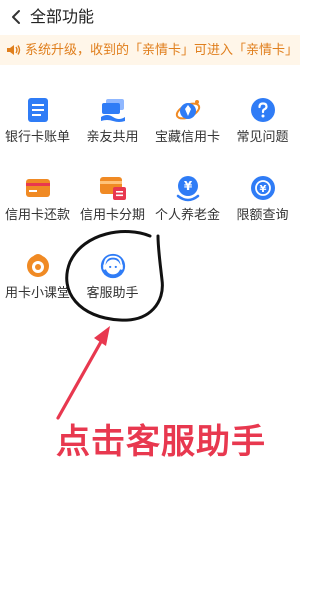  I want to click on feature-card-installment: 信用卡分期, so click(112, 201).